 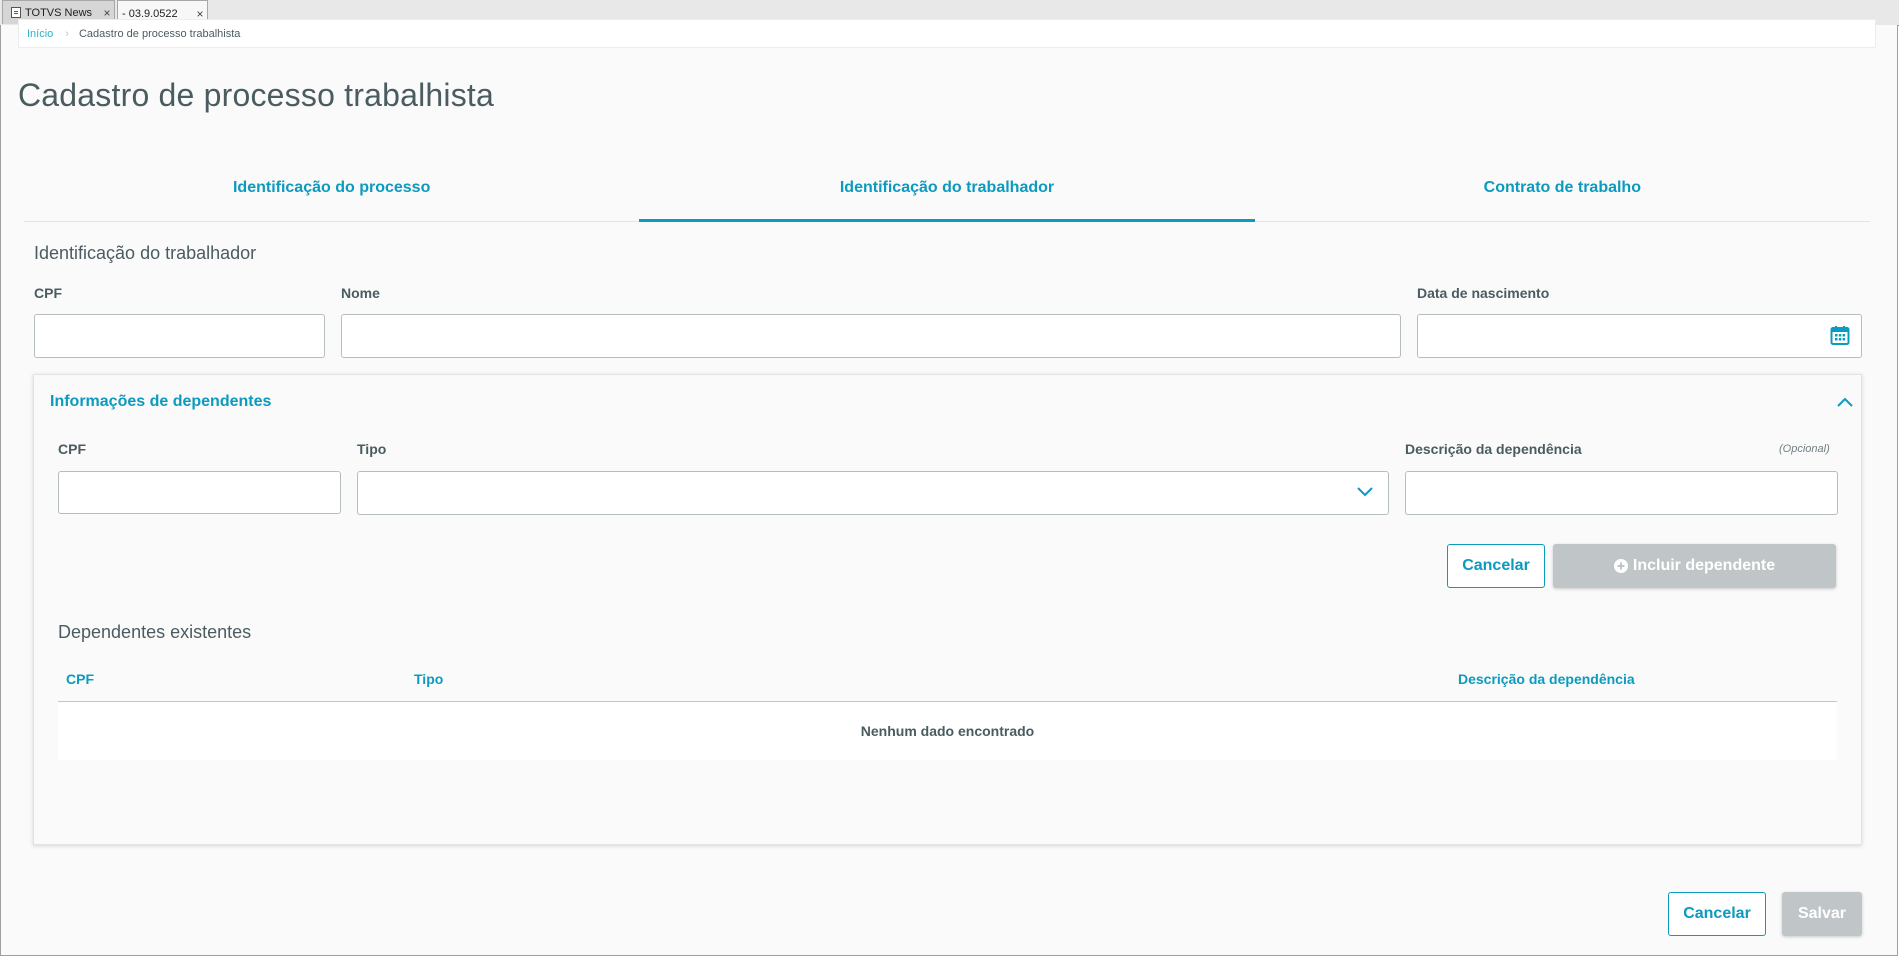 What do you see at coordinates (331, 191) in the screenshot?
I see `tab-identificacao-processo: Identificação do processo` at bounding box center [331, 191].